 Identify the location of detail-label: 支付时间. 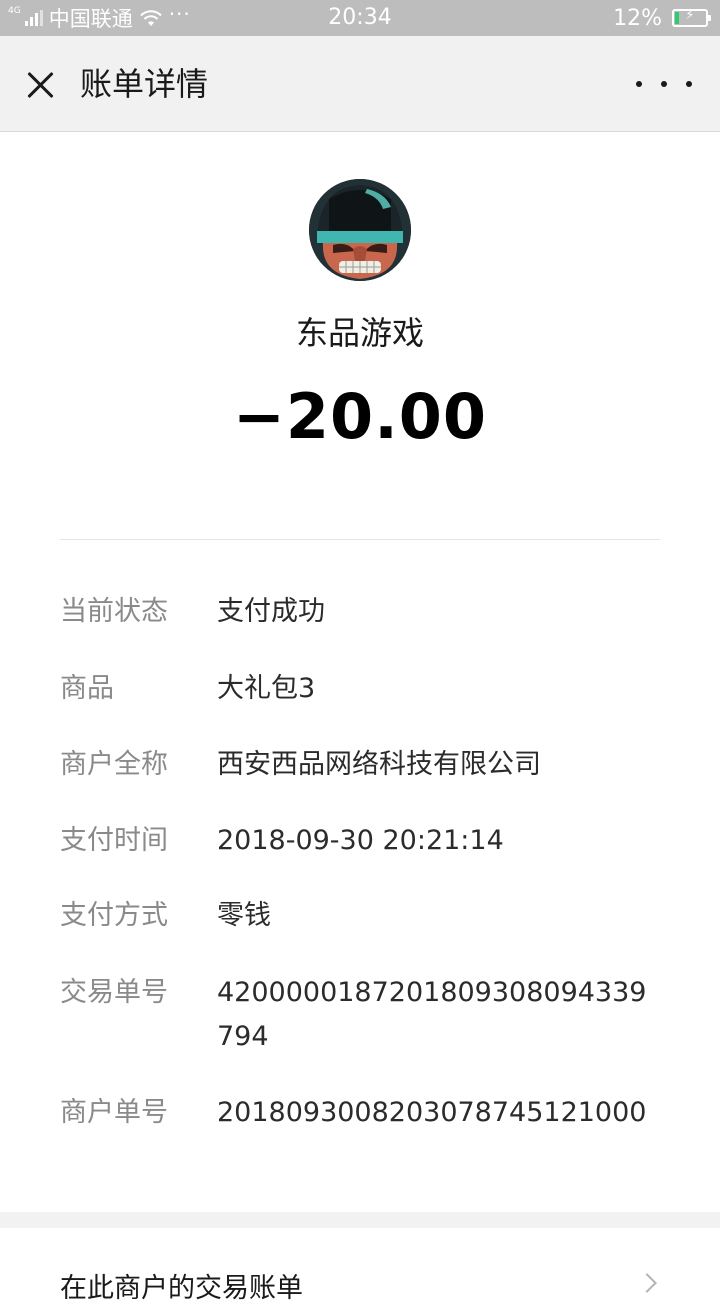
(114, 840).